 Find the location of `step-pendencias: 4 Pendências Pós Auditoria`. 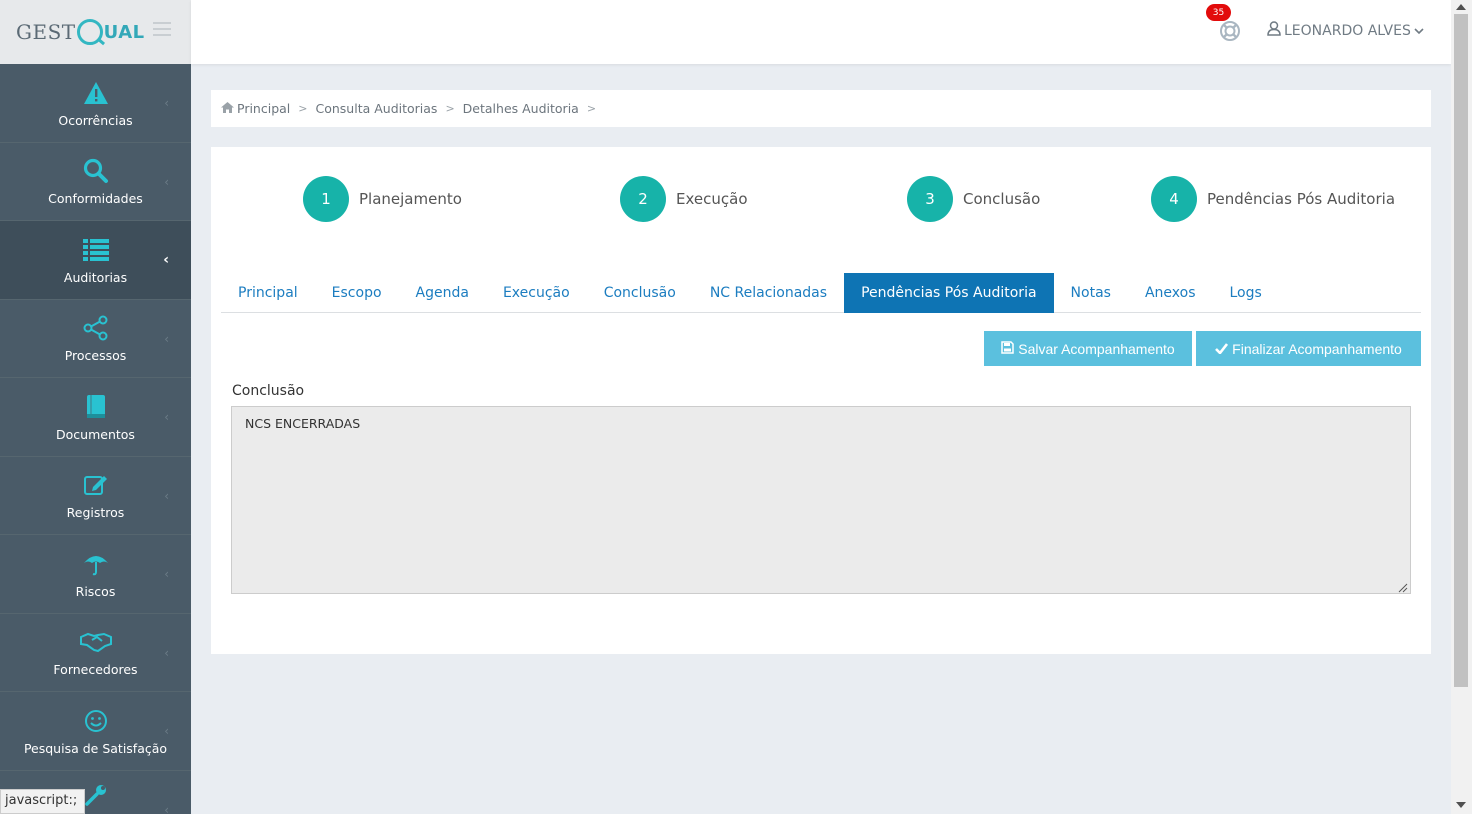

step-pendencias: 4 Pendências Pós Auditoria is located at coordinates (1273, 199).